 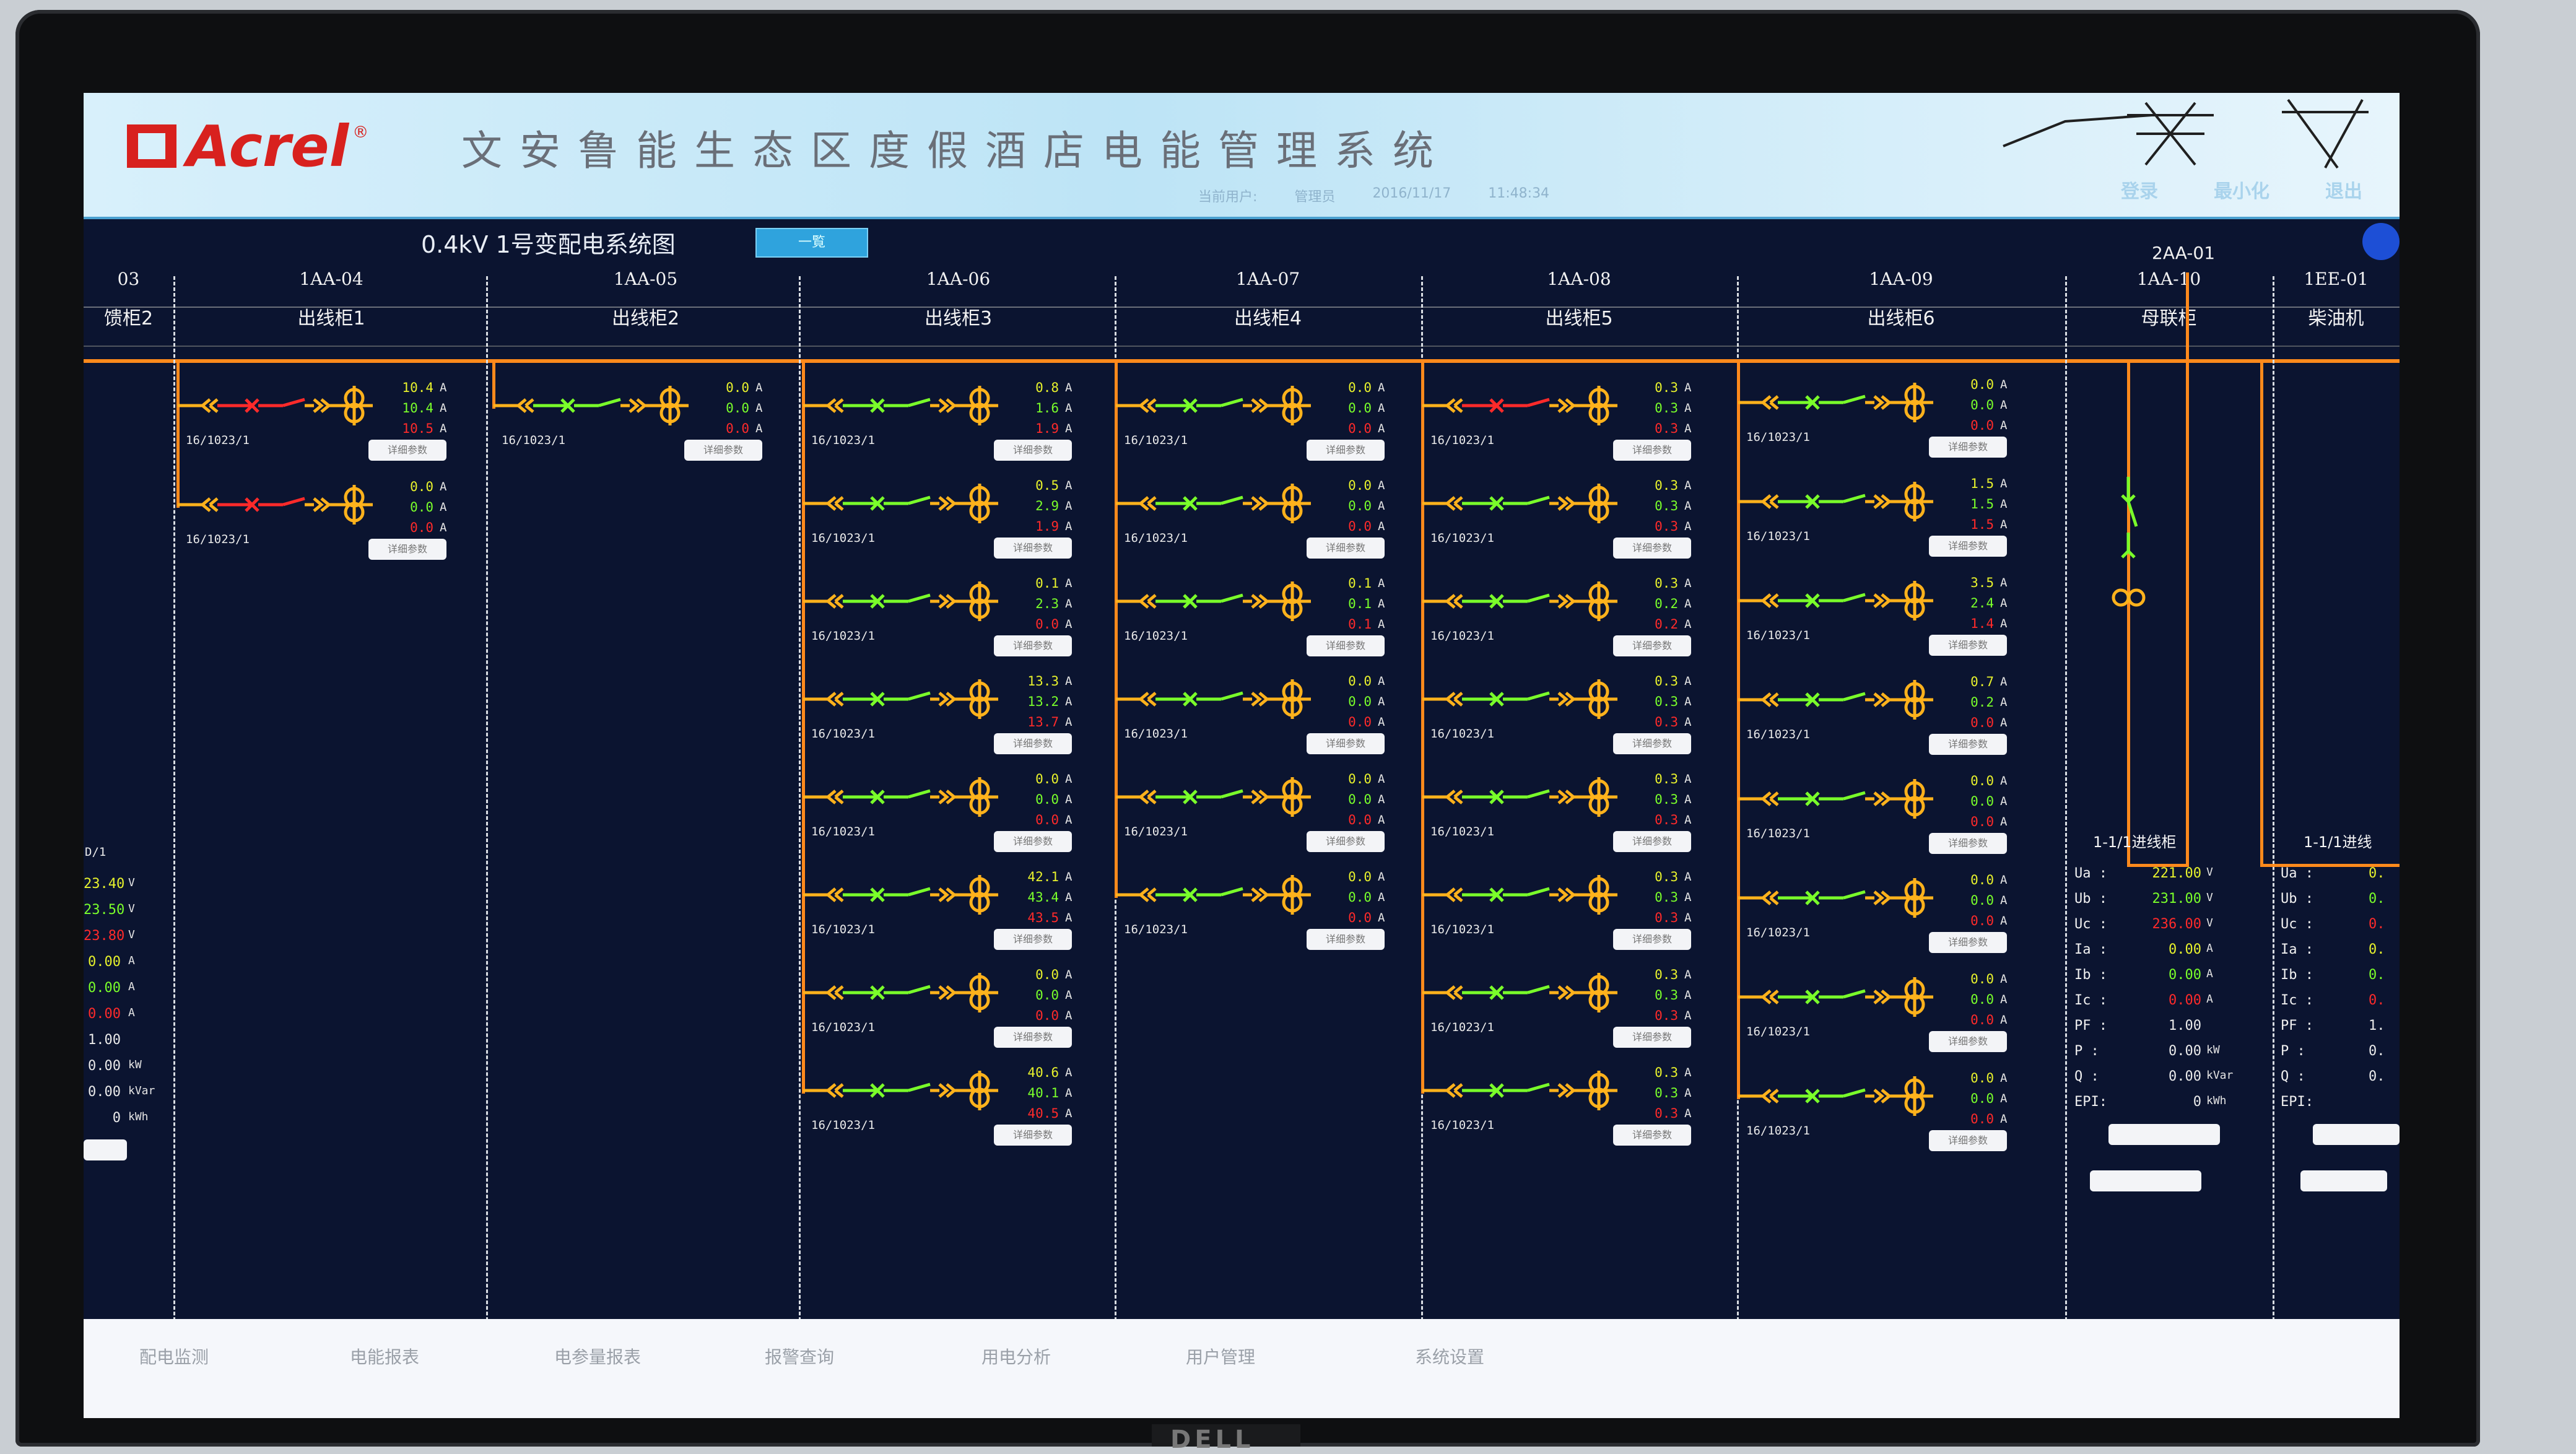 I want to click on current-readings: 10.4 10.4 10.5, so click(x=411, y=408).